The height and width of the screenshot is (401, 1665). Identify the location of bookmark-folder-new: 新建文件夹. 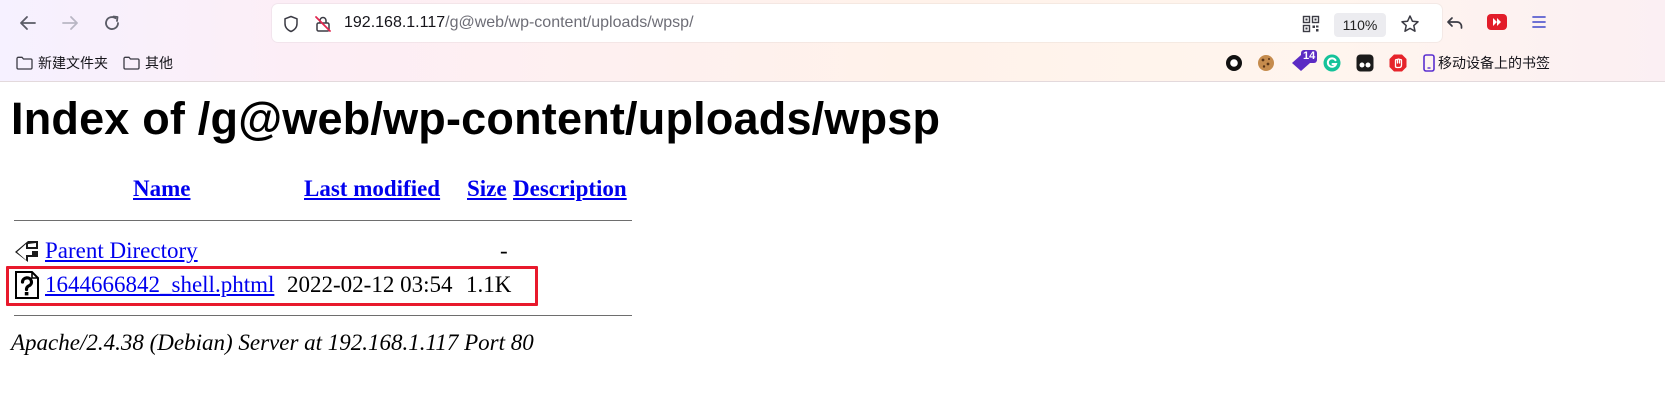
(62, 63).